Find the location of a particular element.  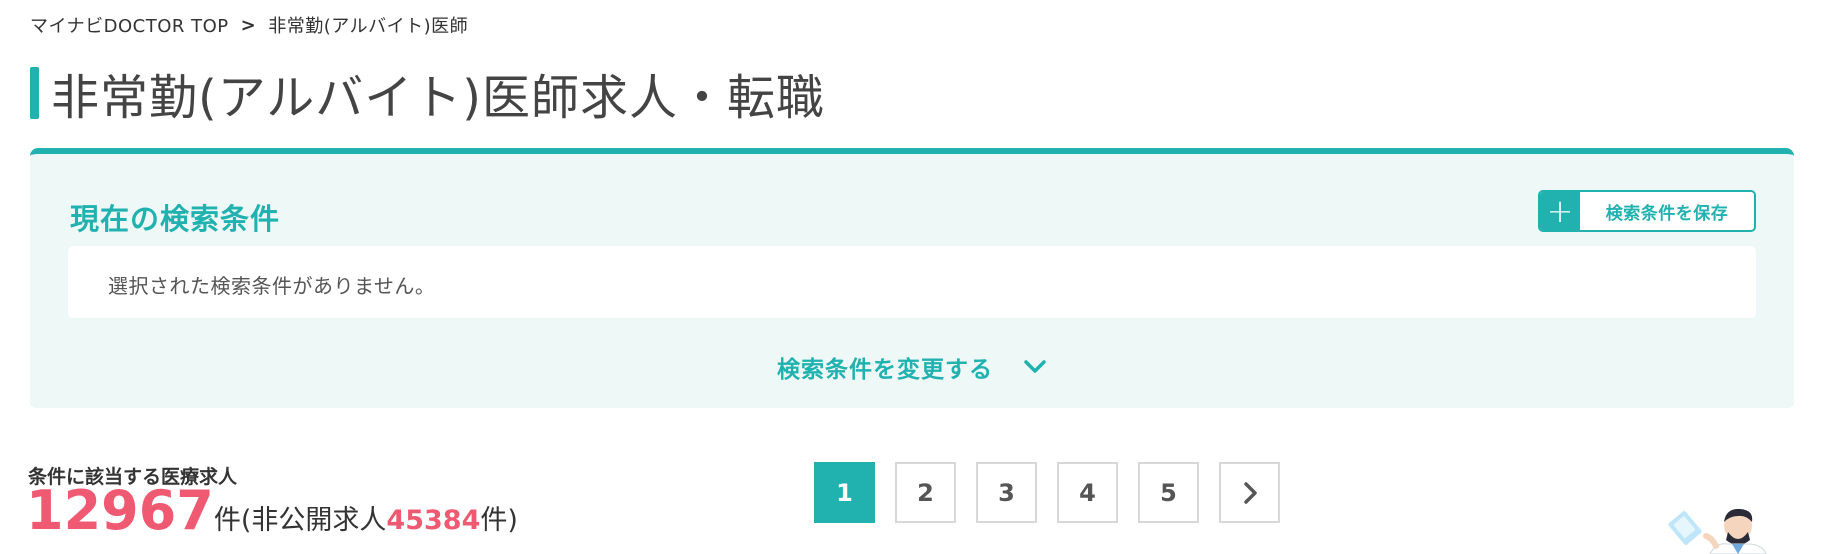

change-conditions-link: 検索条件を変更する is located at coordinates (912, 367).